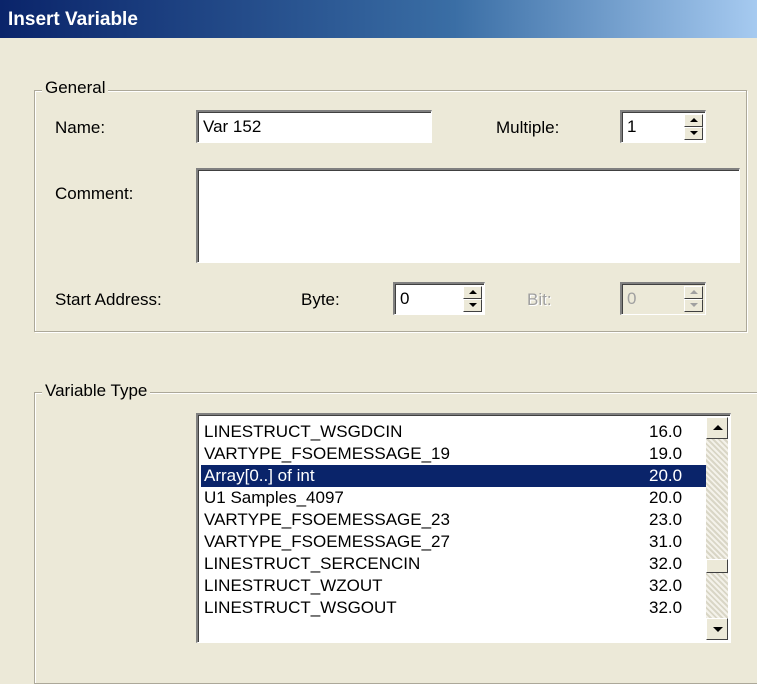 The width and height of the screenshot is (757, 684). Describe the element at coordinates (378, 19) in the screenshot. I see `title-bar: Insert Variable` at that location.